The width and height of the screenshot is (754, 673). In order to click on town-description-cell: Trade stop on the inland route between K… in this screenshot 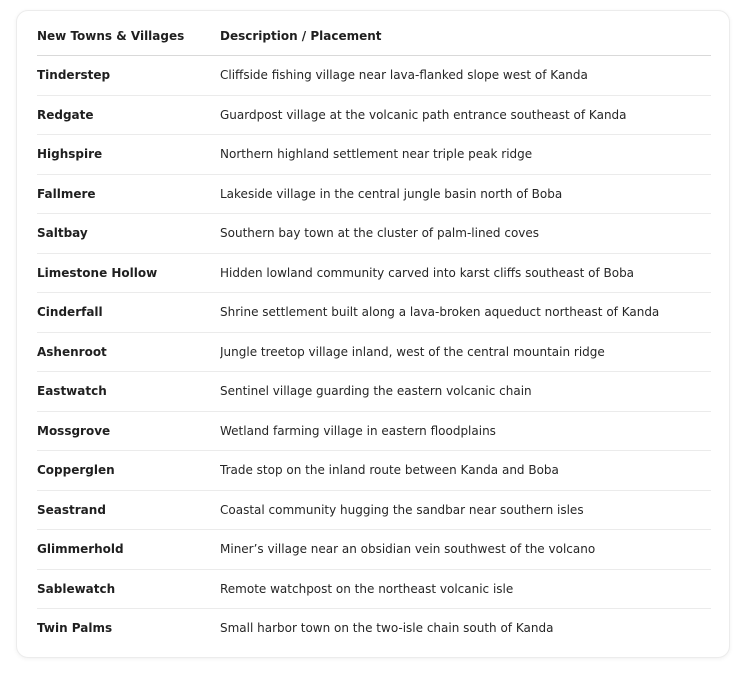, I will do `click(465, 470)`.